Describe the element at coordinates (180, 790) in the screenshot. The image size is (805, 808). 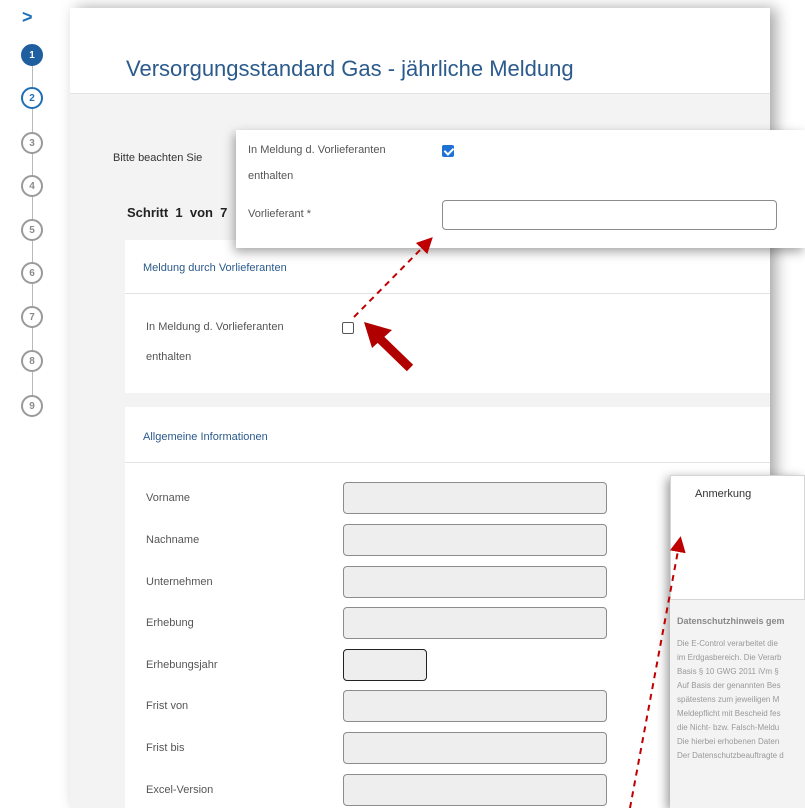
I see `field-label-excel-version: Excel-Version` at that location.